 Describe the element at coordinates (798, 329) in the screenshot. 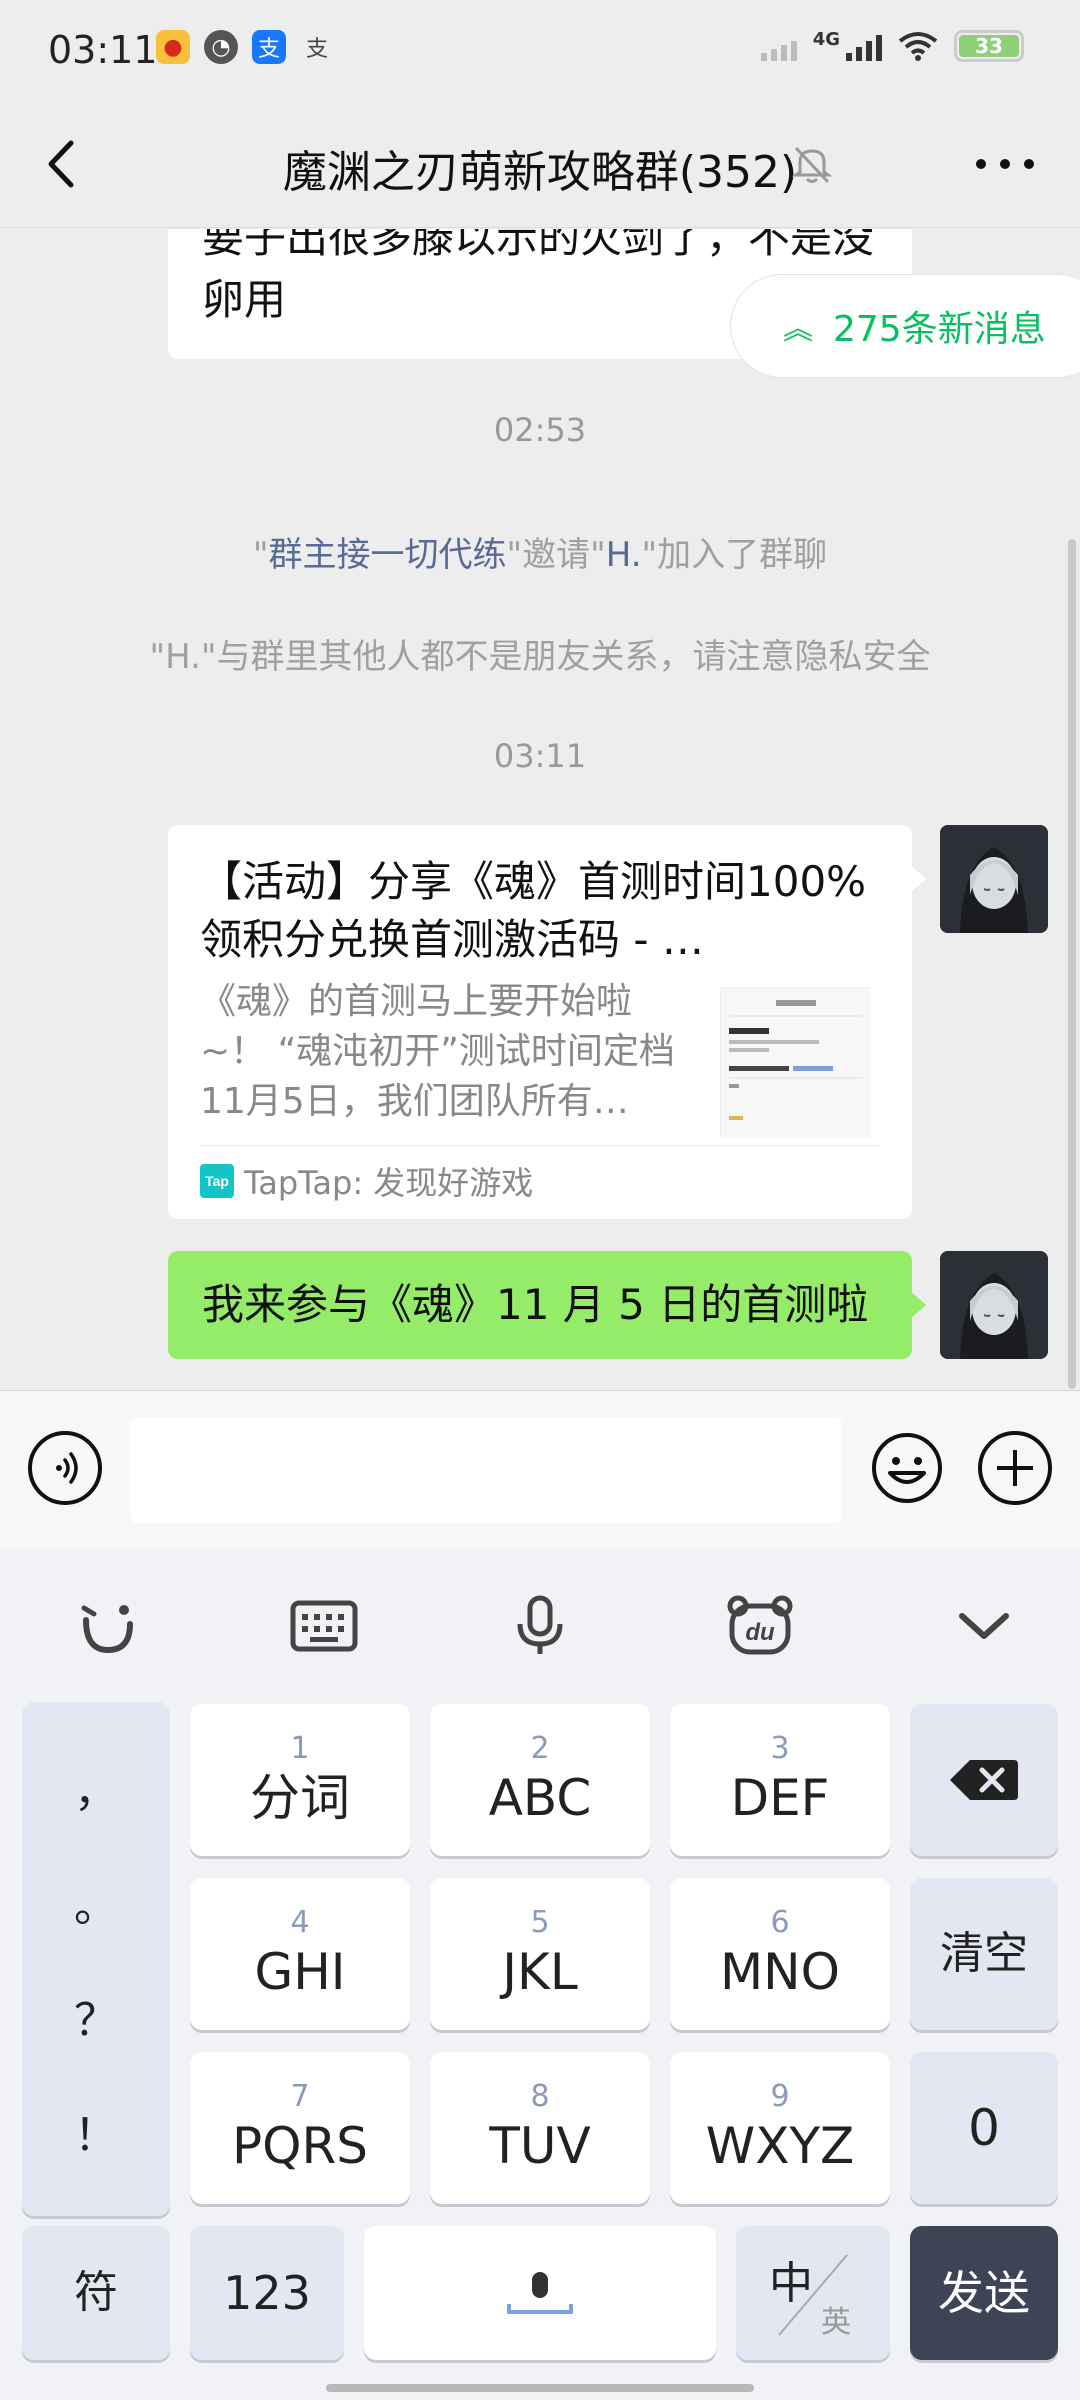

I see `double-chevron-up-icon: ︽` at that location.